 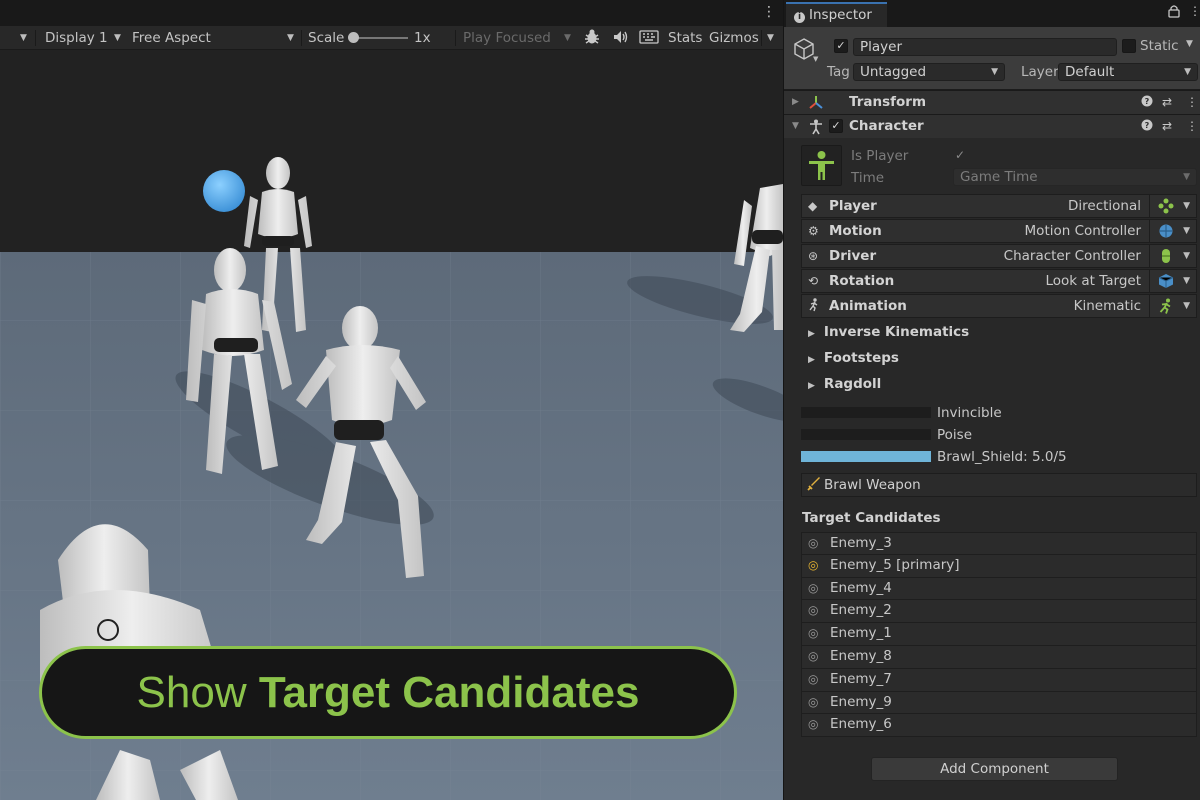 What do you see at coordinates (999, 634) in the screenshot?
I see `list-item: ◎ Enemy_1` at bounding box center [999, 634].